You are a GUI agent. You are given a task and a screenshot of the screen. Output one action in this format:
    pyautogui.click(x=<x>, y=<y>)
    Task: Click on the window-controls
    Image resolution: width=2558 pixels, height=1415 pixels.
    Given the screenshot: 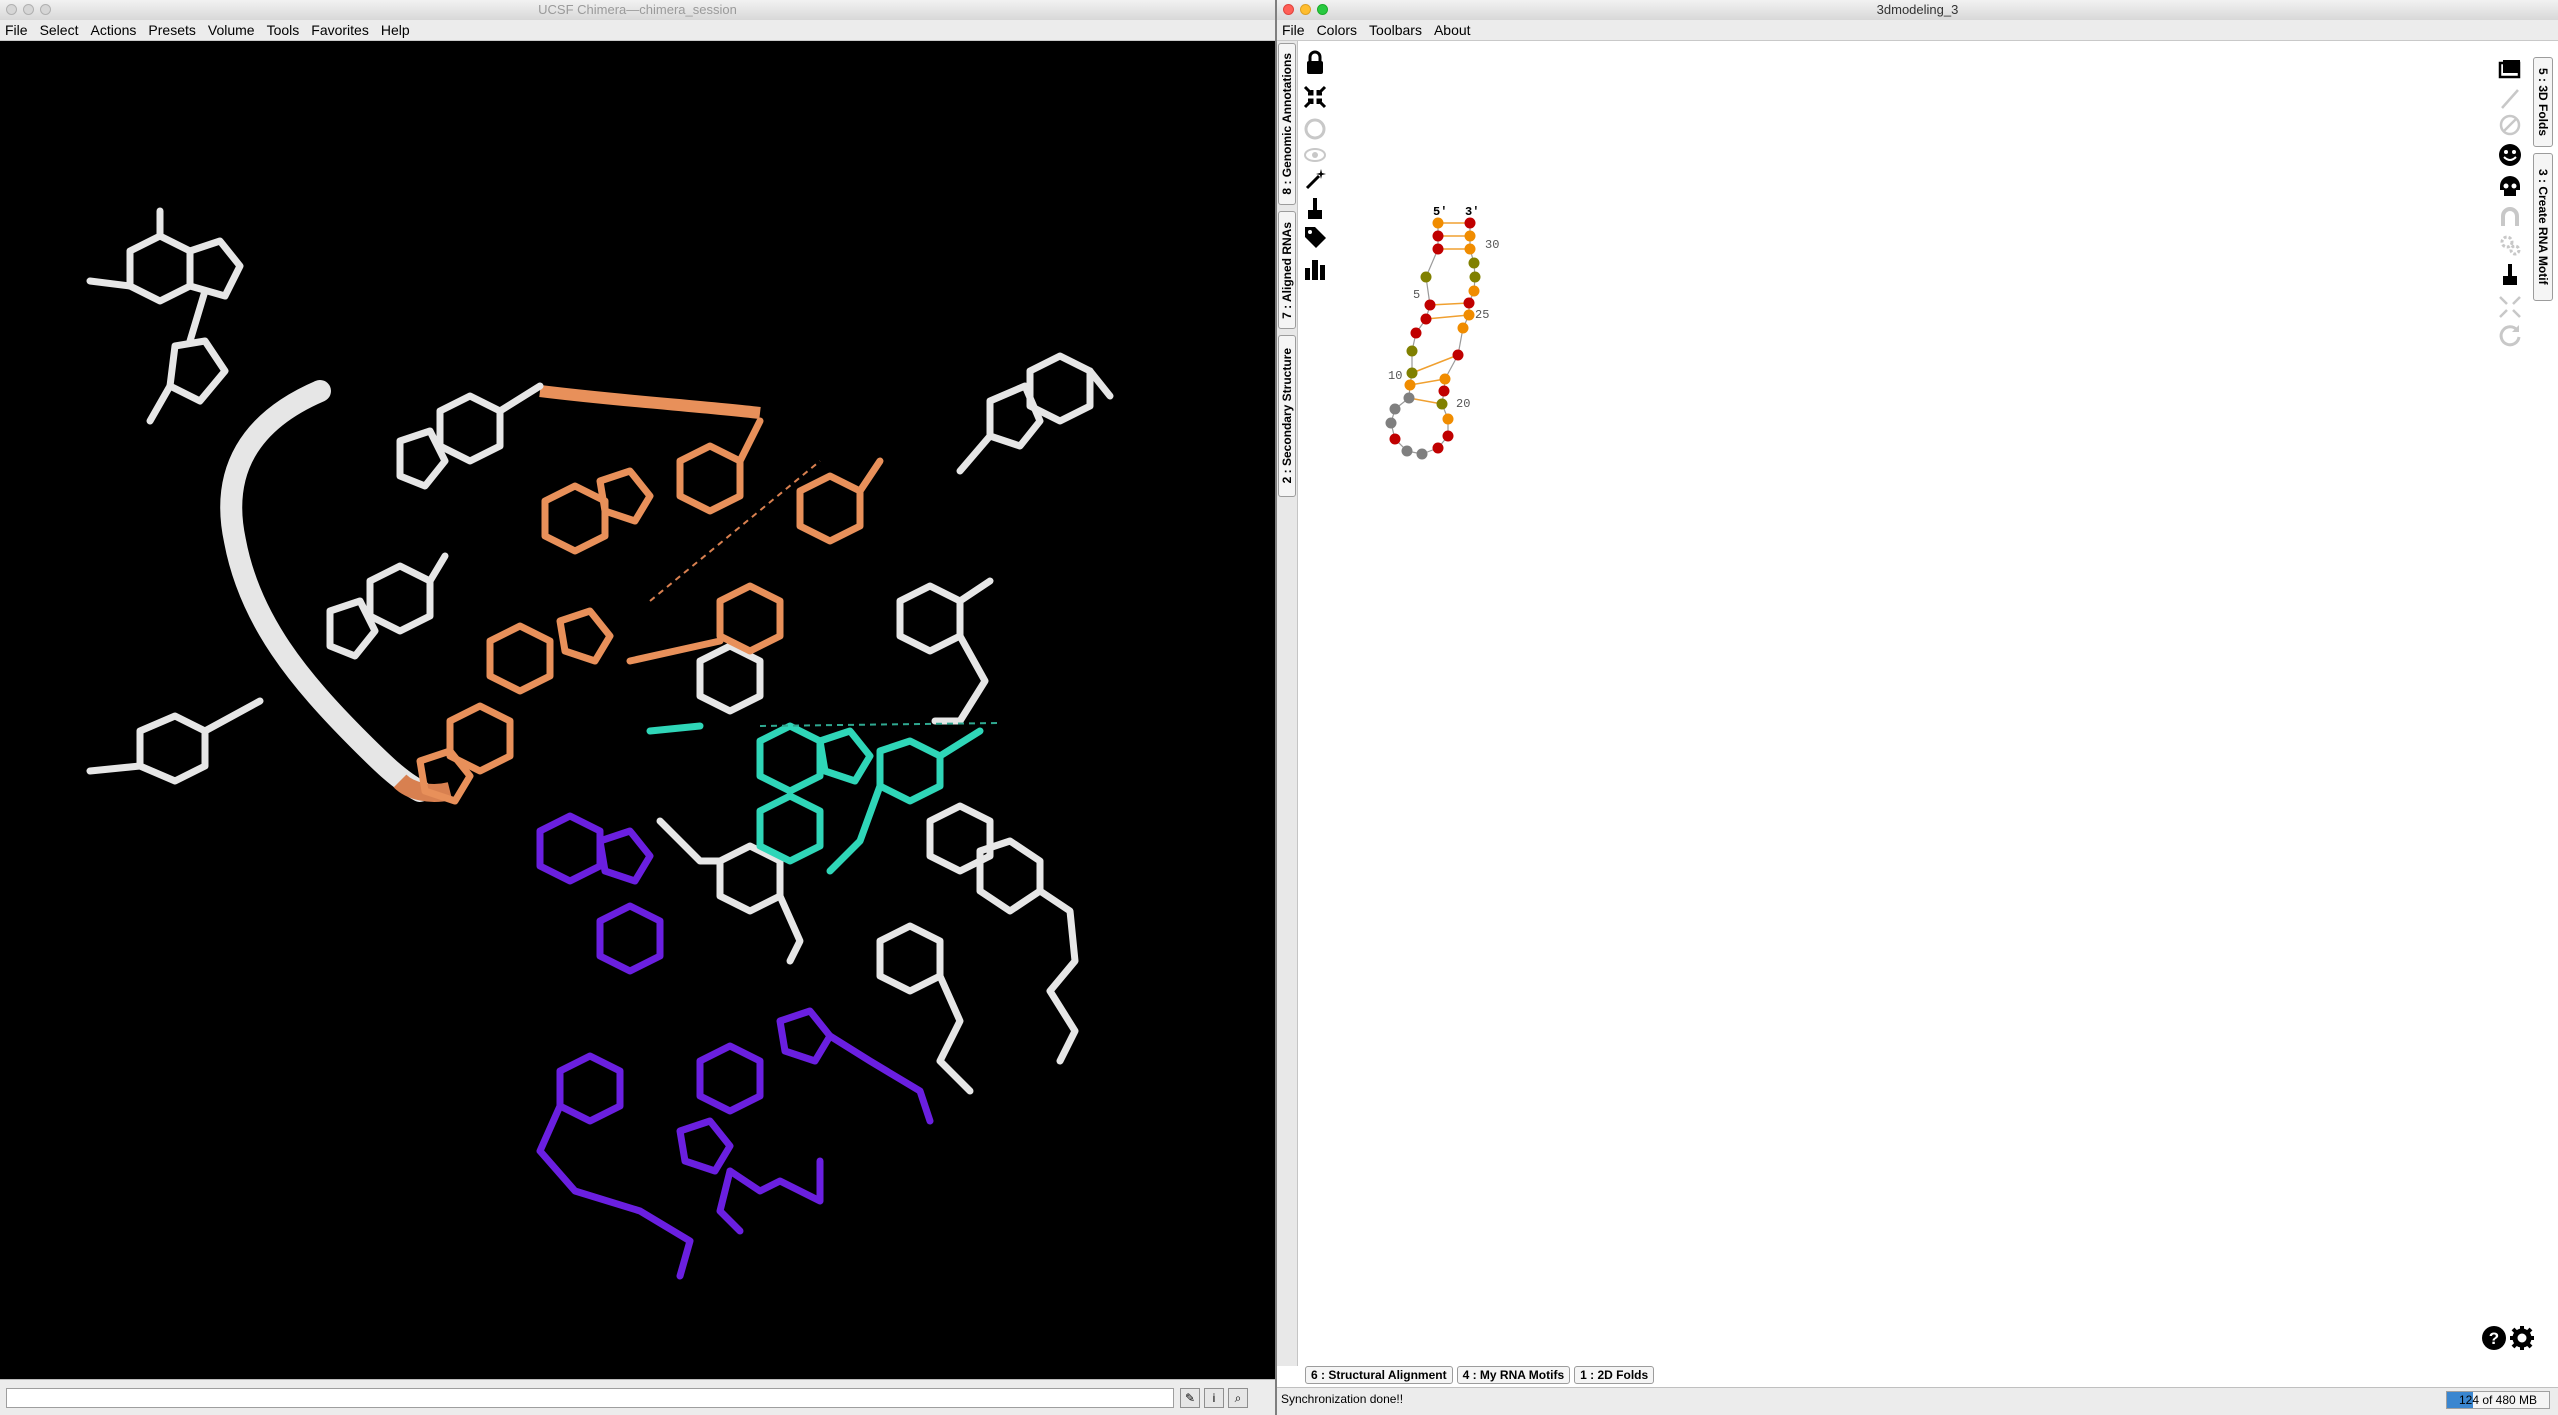 What is the action you would take?
    pyautogui.click(x=1305, y=9)
    